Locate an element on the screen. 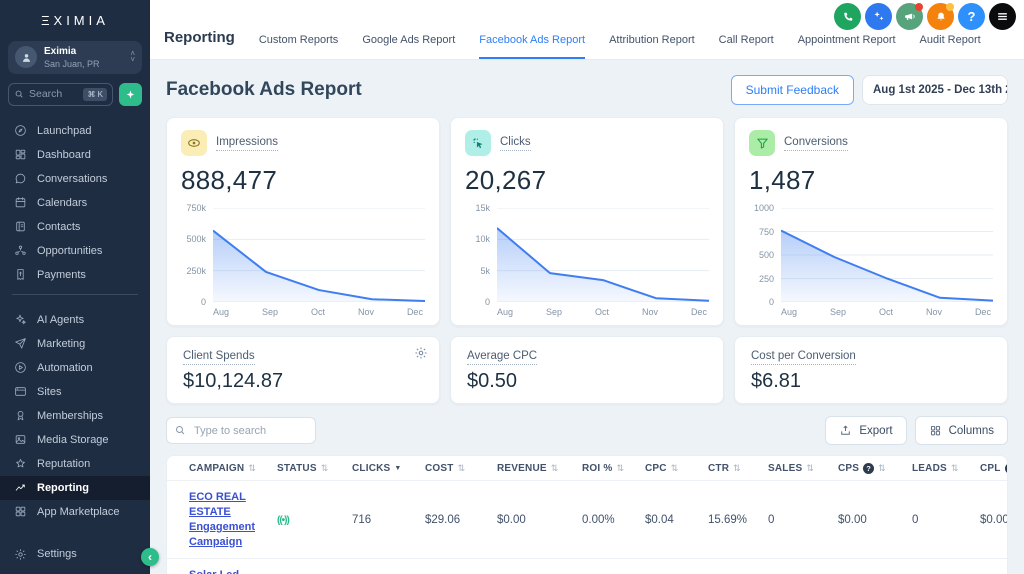 Image resolution: width=1024 pixels, height=574 pixels. sidebar-search-input is located at coordinates (53, 94).